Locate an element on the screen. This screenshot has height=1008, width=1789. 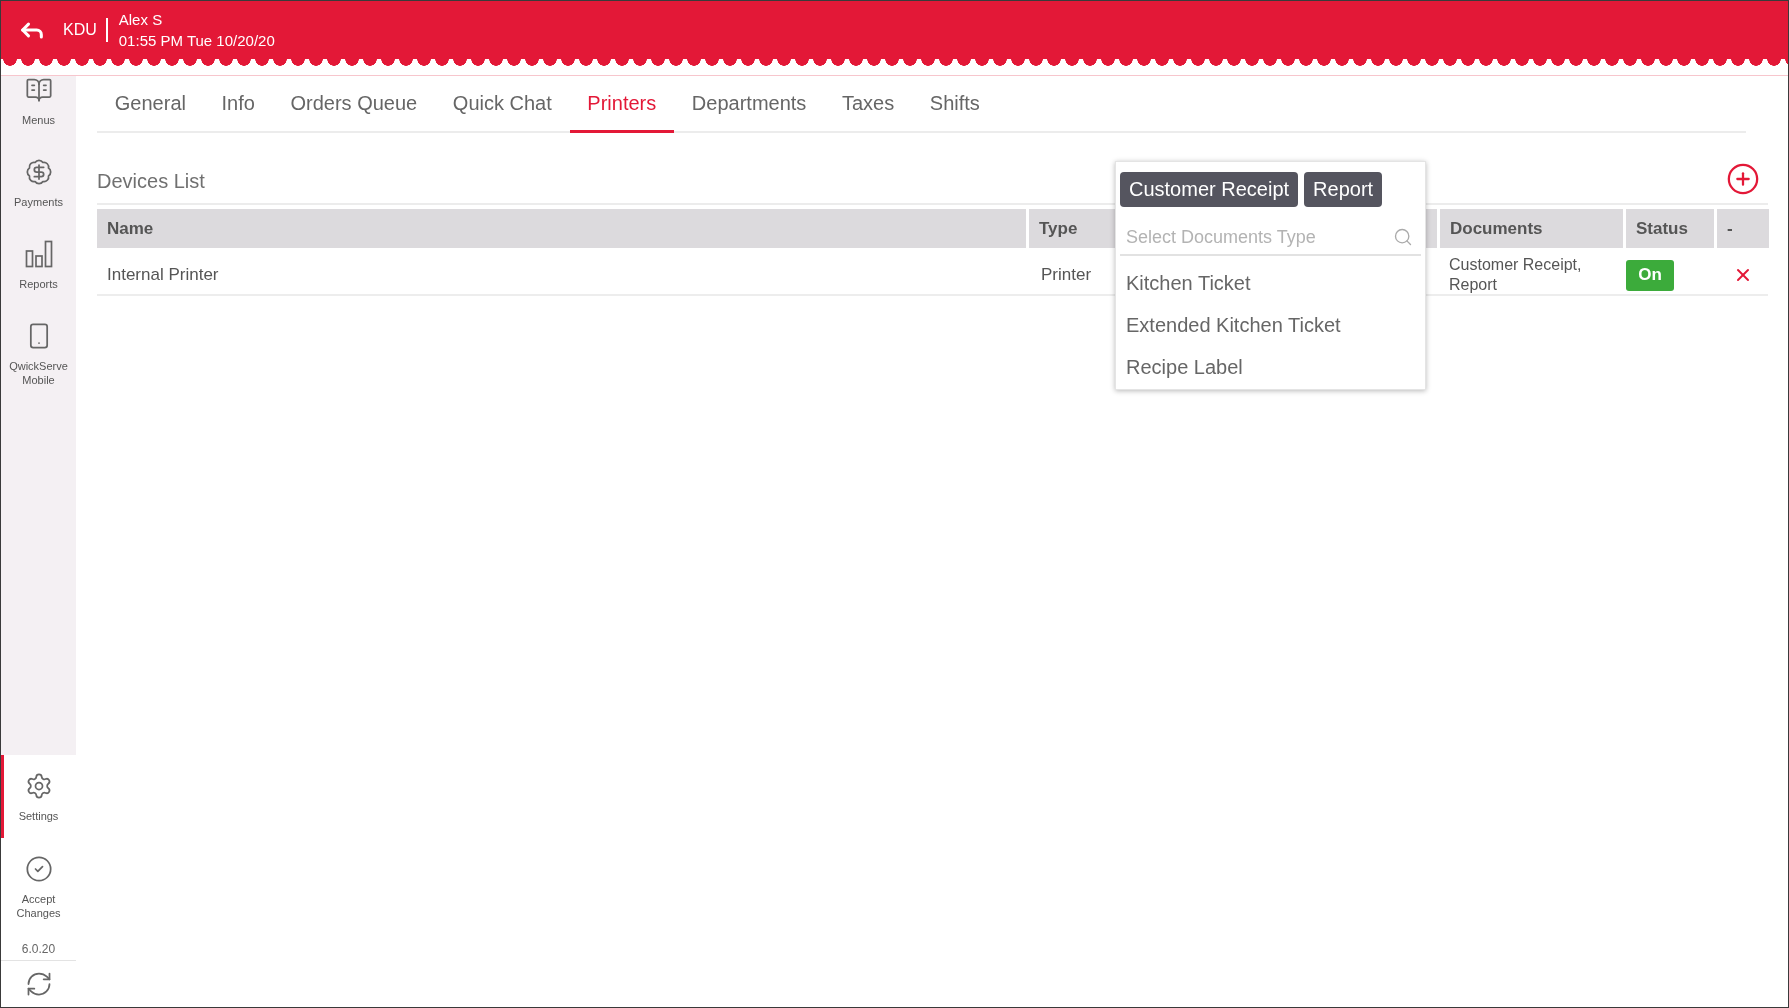
document-chip: Customer Receipt is located at coordinates (1209, 189).